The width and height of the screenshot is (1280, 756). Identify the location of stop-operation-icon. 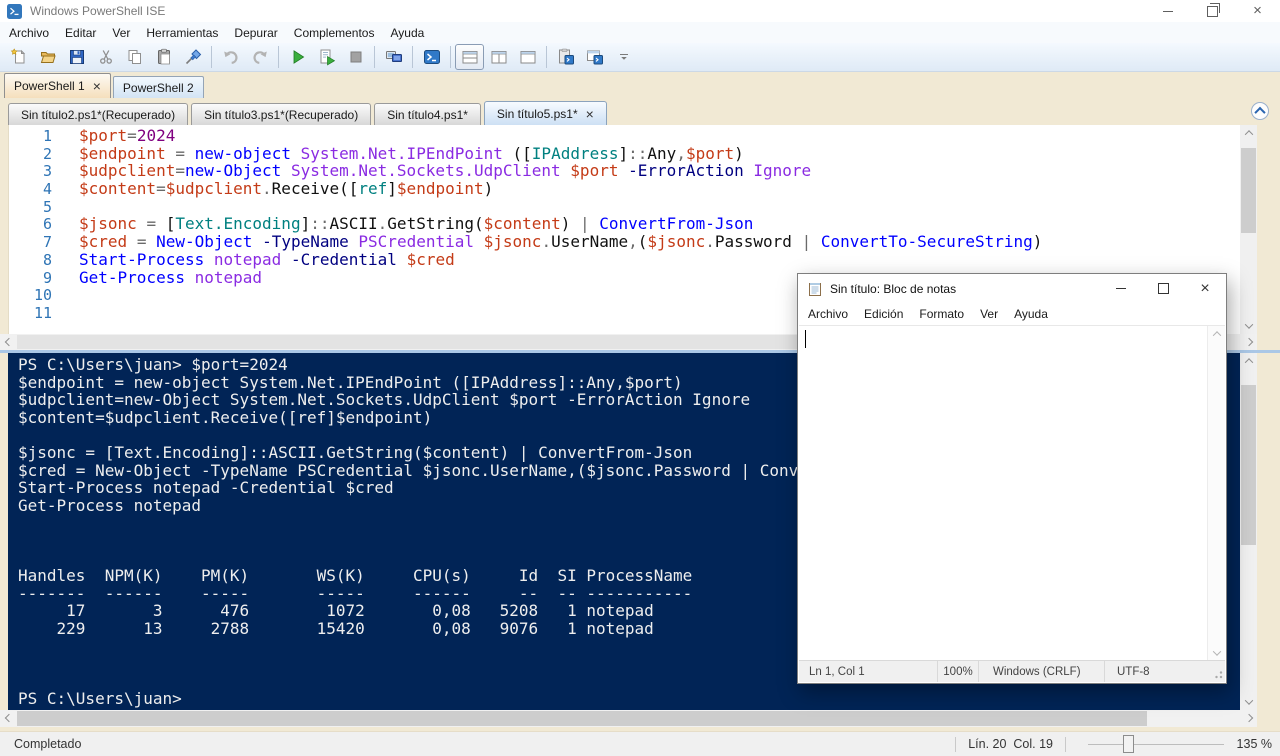
(355, 57).